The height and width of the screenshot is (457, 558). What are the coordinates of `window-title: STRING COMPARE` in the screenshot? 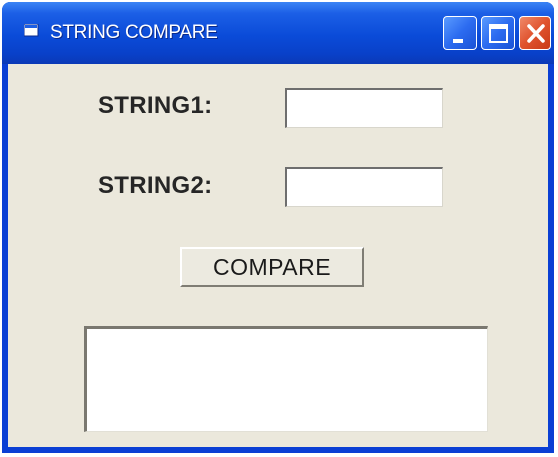 It's located at (134, 32).